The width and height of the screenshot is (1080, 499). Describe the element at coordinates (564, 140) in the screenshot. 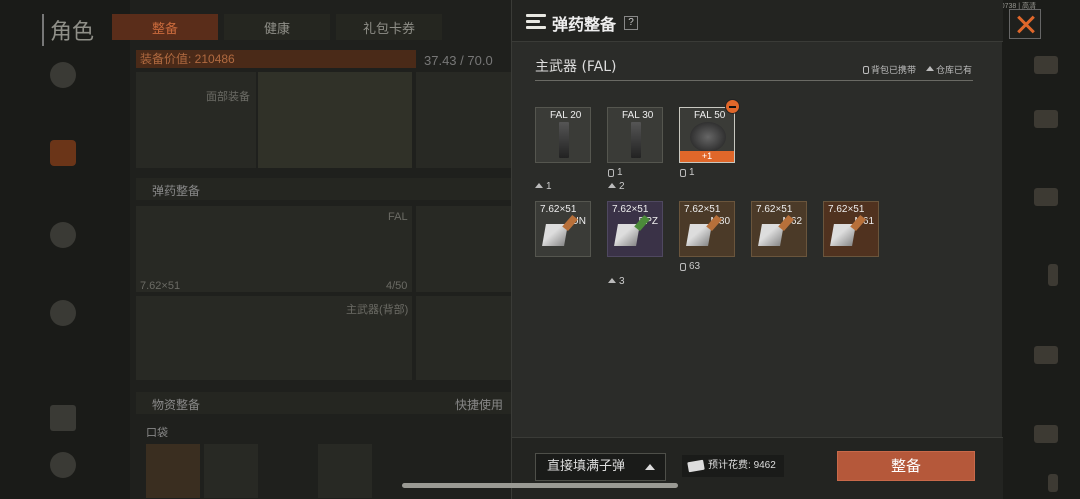

I see `magazine-image` at that location.